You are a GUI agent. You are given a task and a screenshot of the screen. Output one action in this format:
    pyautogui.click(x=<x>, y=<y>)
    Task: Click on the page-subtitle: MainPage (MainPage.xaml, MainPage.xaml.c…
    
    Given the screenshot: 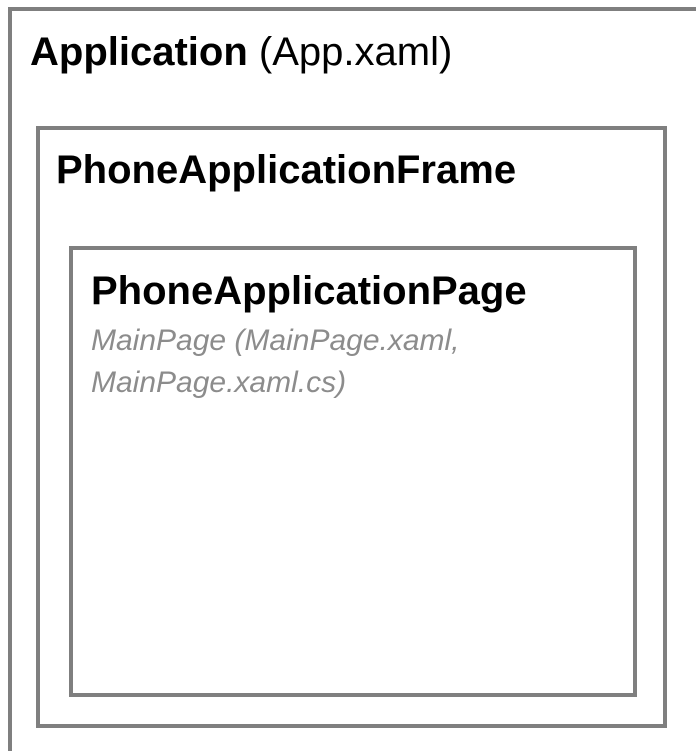 What is the action you would take?
    pyautogui.click(x=351, y=362)
    